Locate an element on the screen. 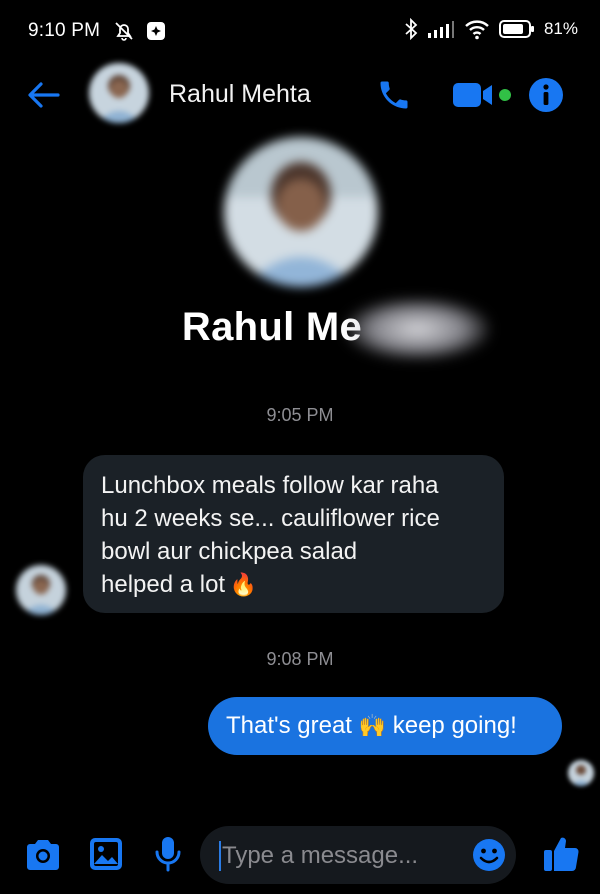  profile-avatar is located at coordinates (301, 212).